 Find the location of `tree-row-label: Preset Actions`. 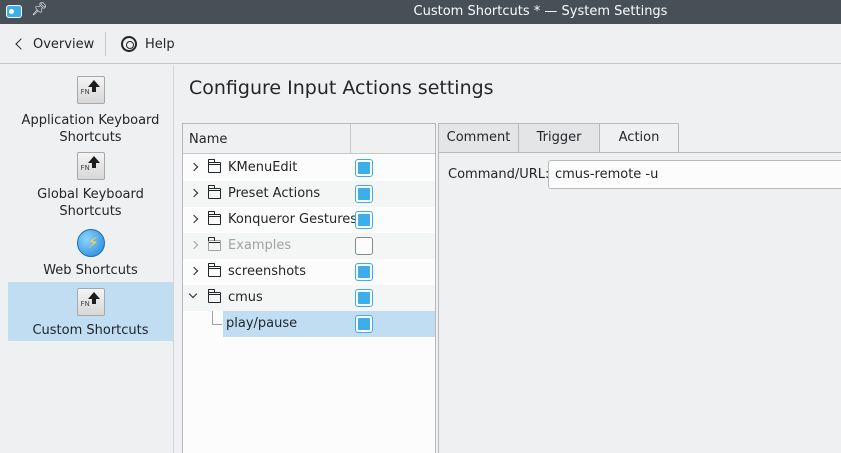

tree-row-label: Preset Actions is located at coordinates (274, 193).